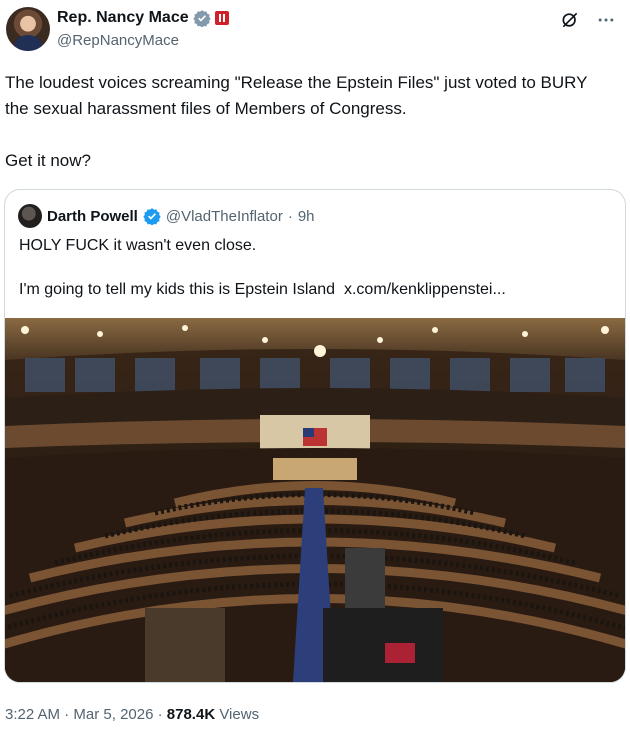  I want to click on quoted-author-name: Darth Powell, so click(92, 216).